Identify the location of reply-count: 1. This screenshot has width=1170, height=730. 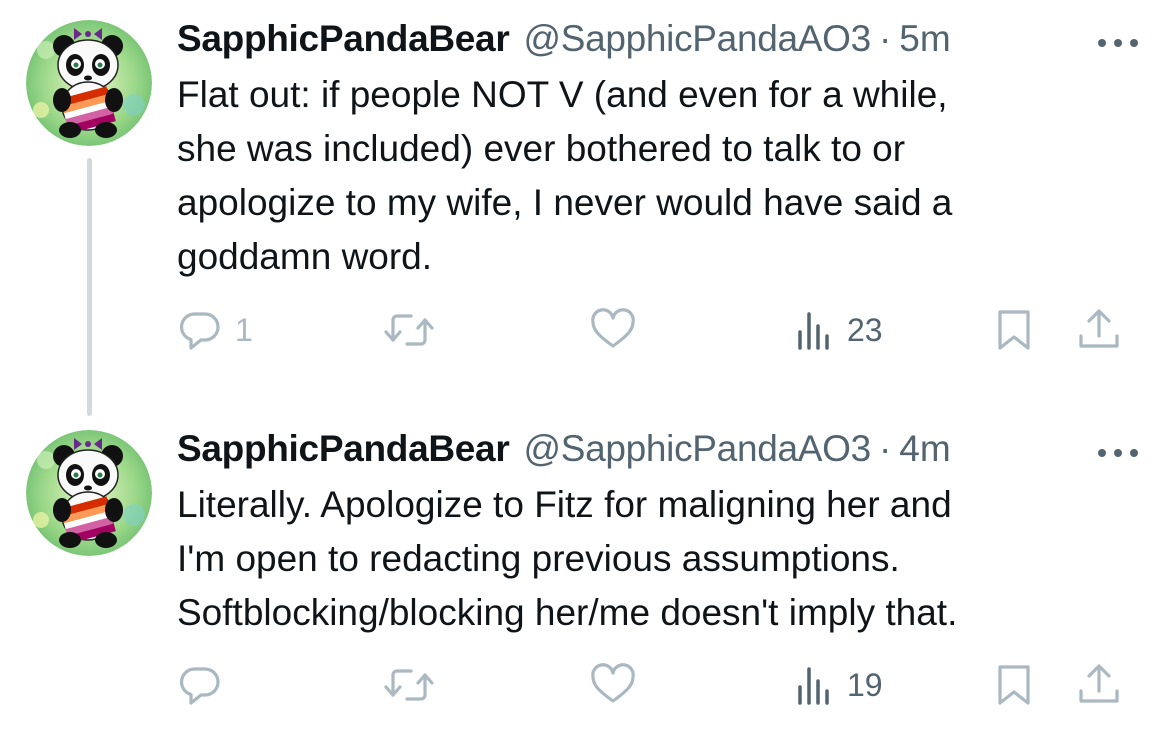
(244, 329).